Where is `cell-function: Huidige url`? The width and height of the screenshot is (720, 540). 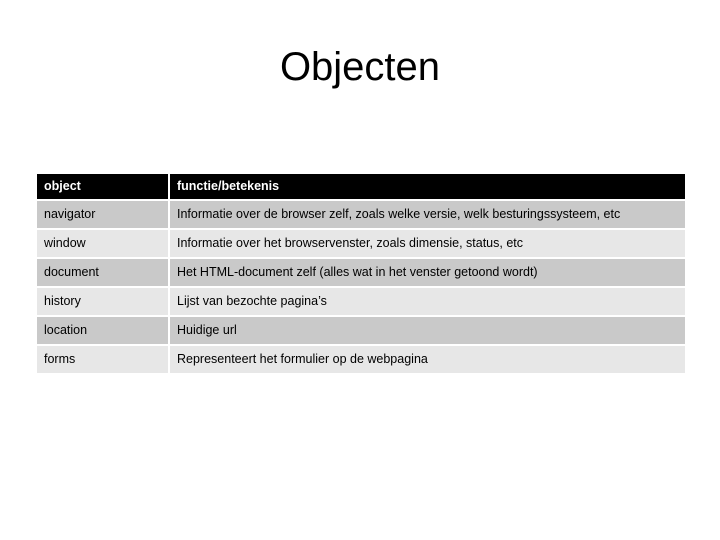
cell-function: Huidige url is located at coordinates (427, 330).